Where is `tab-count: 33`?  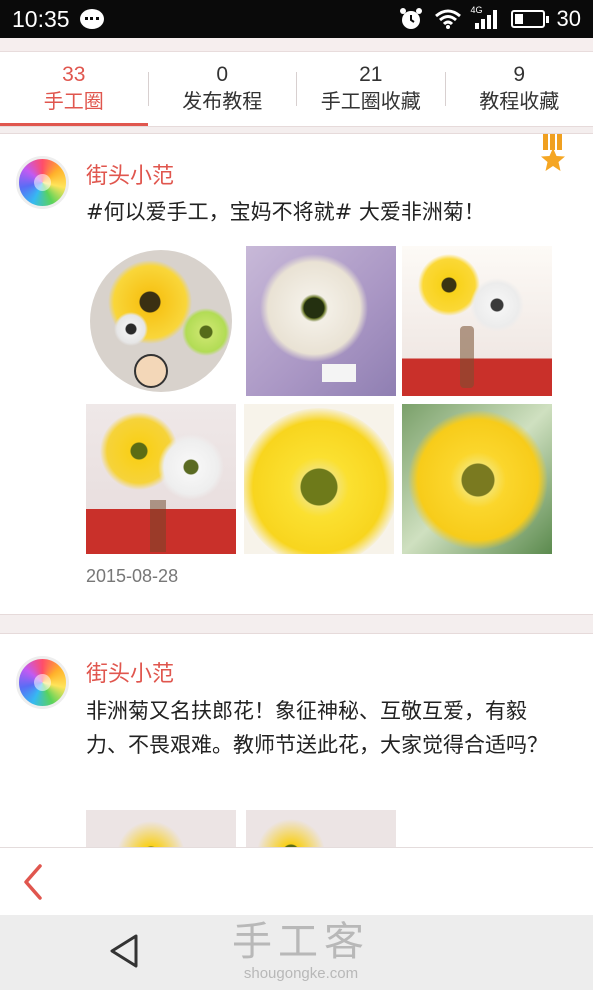
tab-count: 33 is located at coordinates (74, 74).